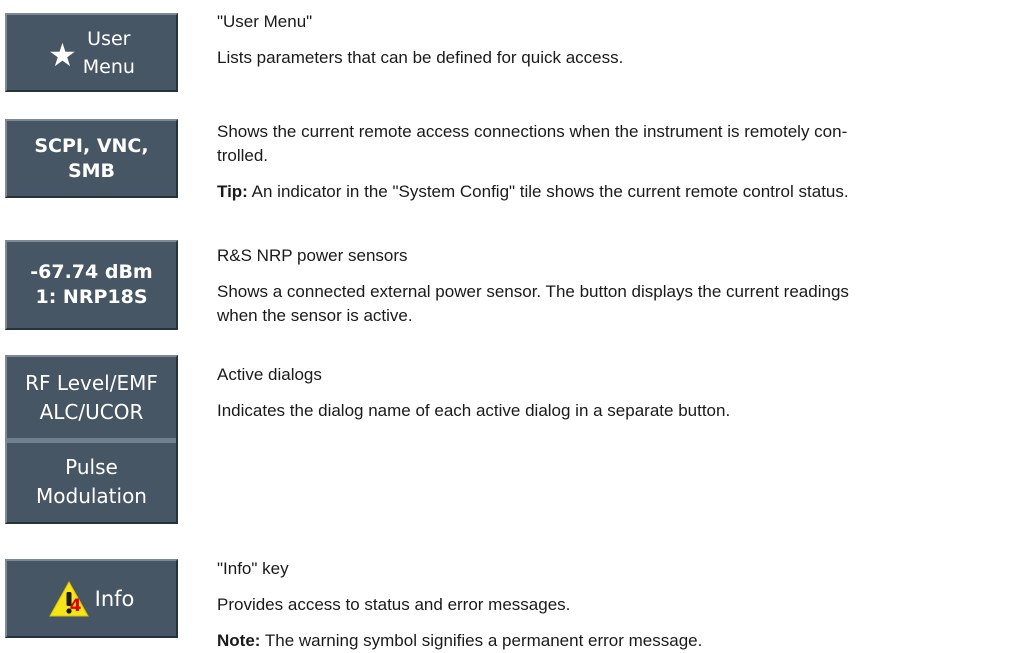 This screenshot has height=653, width=1011. Describe the element at coordinates (315, 315) in the screenshot. I see `power-sensor-text-line2: when the sensor is active.` at that location.